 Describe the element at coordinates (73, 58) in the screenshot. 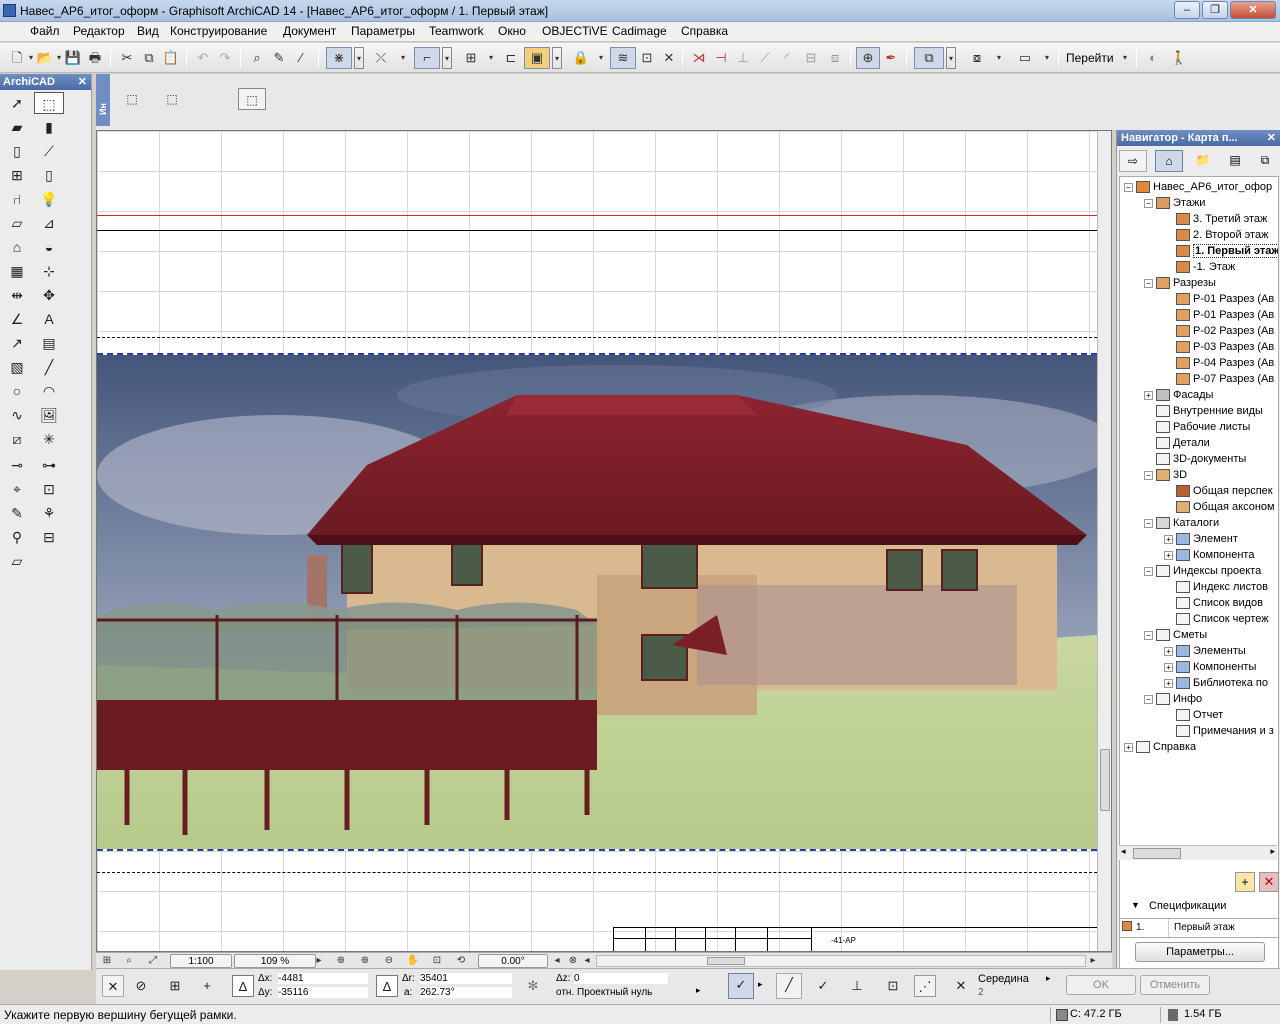

I see `save-icon: 💾` at that location.